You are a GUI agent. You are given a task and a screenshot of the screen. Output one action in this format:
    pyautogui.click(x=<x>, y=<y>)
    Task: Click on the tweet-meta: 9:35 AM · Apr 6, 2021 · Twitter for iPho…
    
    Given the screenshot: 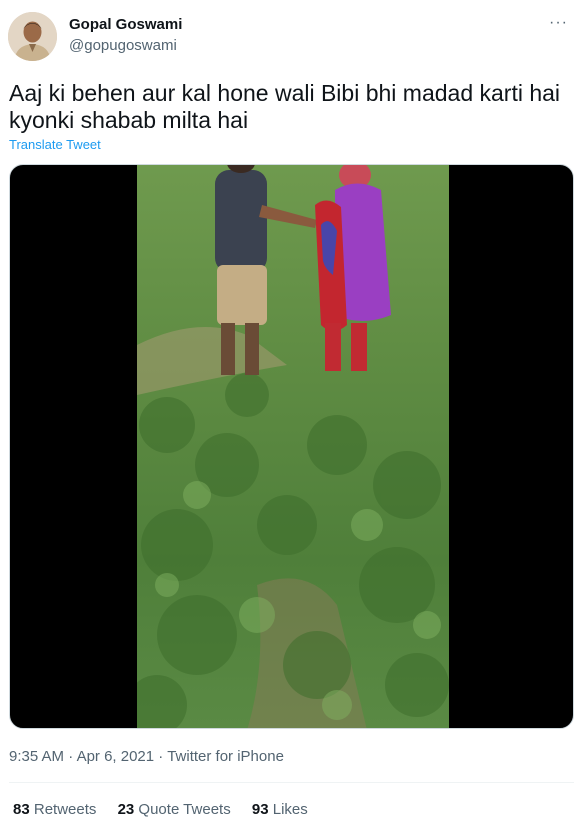 What is the action you would take?
    pyautogui.click(x=146, y=756)
    